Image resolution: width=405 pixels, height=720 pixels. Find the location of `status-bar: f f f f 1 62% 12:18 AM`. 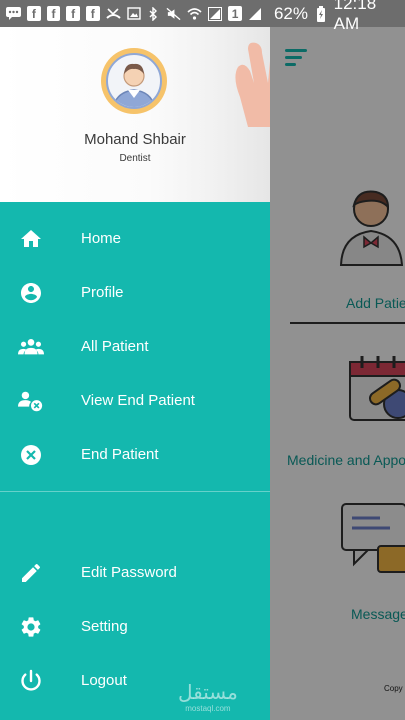

status-bar: f f f f 1 62% 12:18 AM is located at coordinates (202, 16).